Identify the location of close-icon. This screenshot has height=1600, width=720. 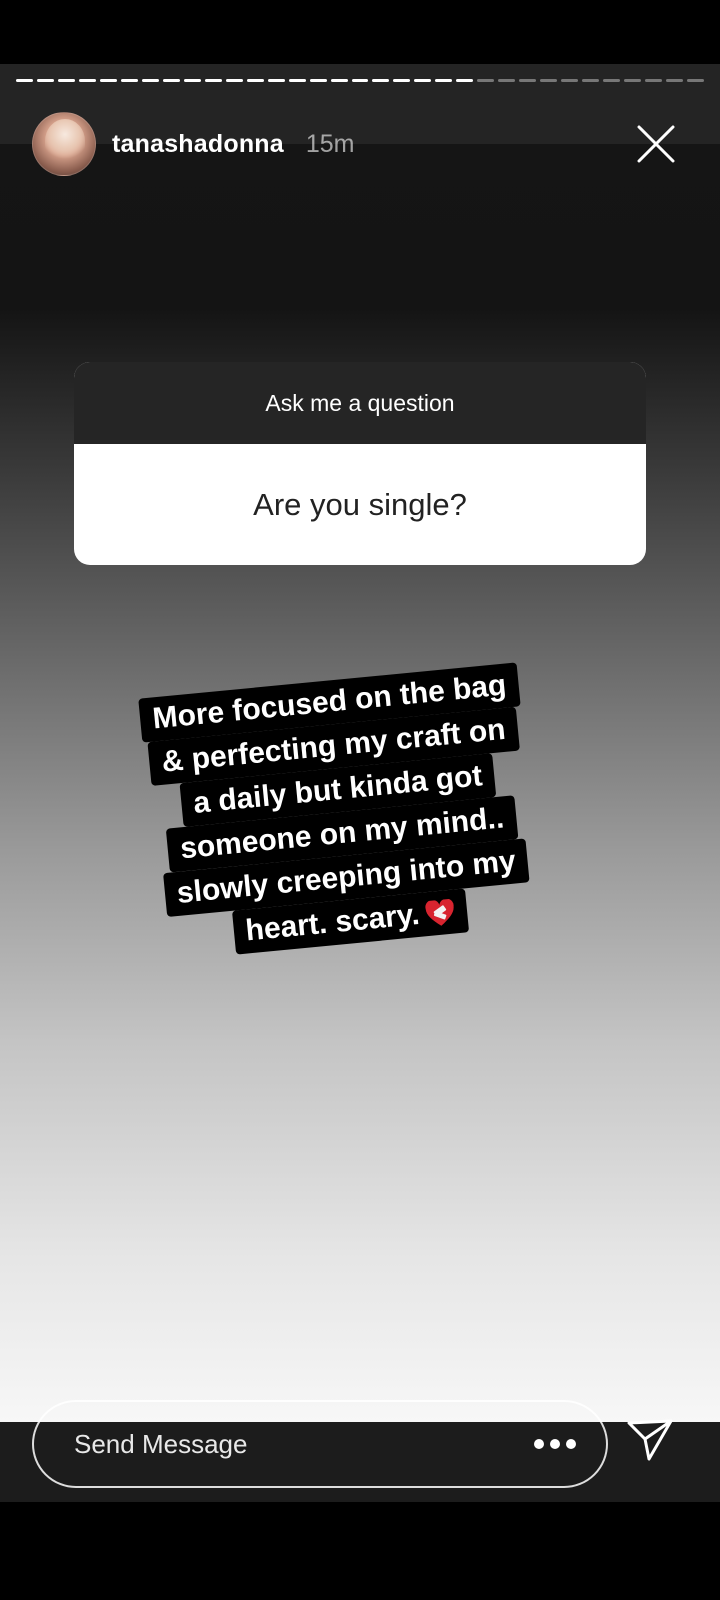
(656, 144).